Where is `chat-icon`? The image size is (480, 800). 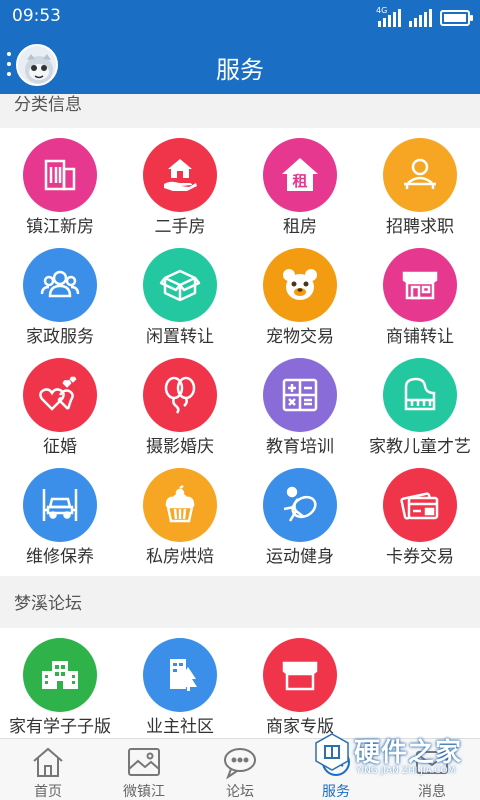
chat-icon is located at coordinates (240, 763).